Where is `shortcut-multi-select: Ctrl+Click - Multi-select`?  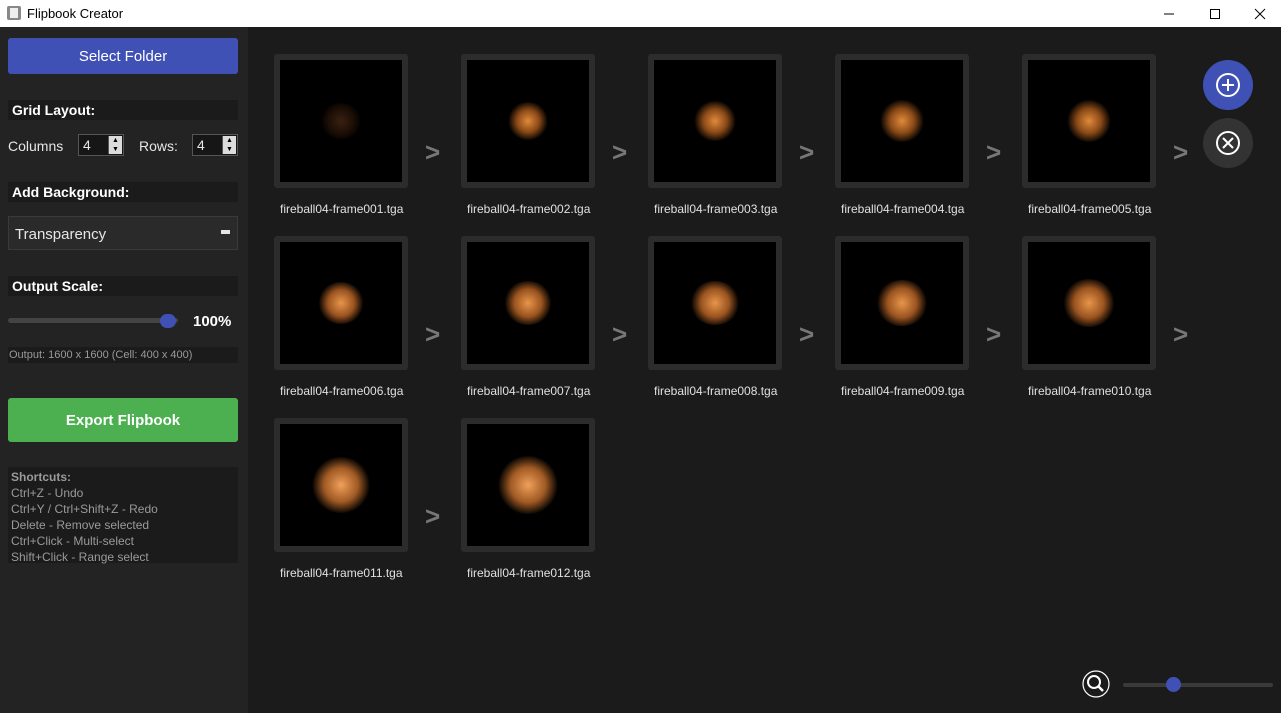 shortcut-multi-select: Ctrl+Click - Multi-select is located at coordinates (73, 541).